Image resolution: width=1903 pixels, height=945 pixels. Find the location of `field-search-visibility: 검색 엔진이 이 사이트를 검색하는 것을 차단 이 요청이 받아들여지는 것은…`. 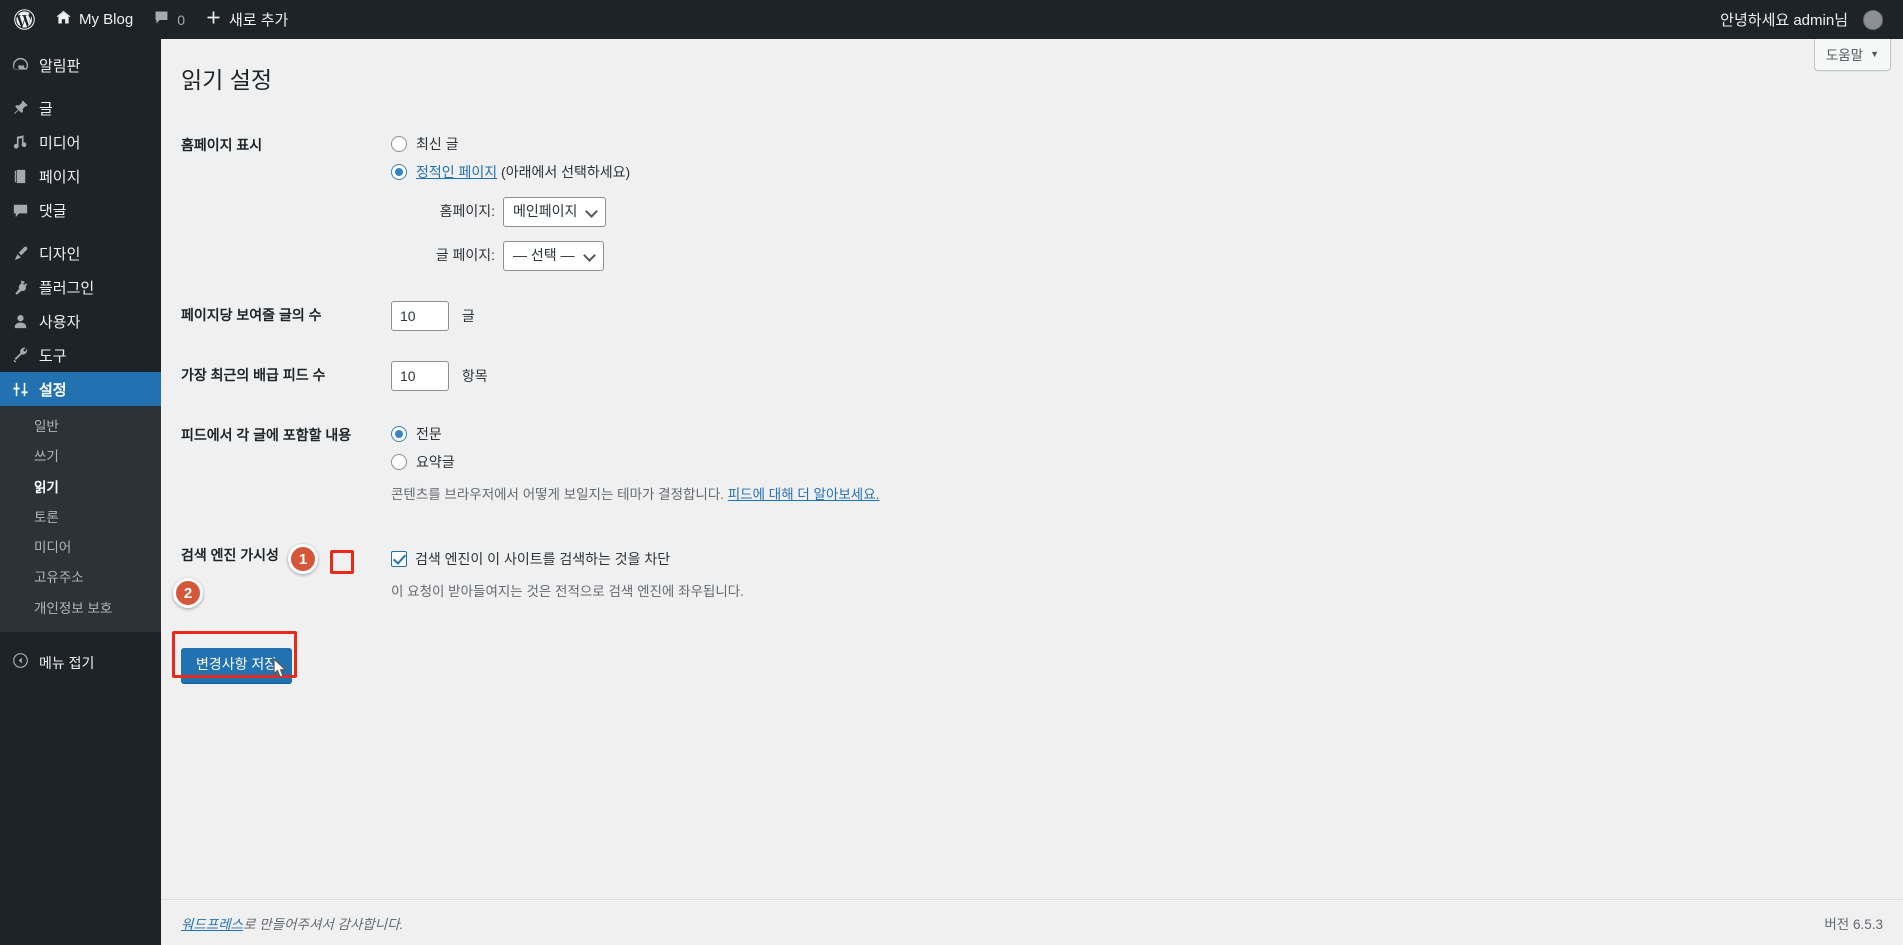

field-search-visibility: 검색 엔진이 이 사이트를 검색하는 것을 차단 이 요청이 받아들여지는 것은… is located at coordinates (881, 582).